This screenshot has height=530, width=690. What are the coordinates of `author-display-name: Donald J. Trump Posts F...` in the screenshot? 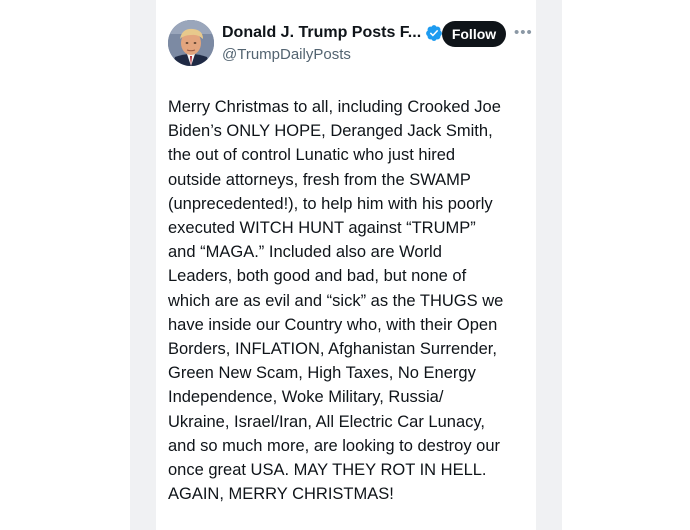 It's located at (321, 33).